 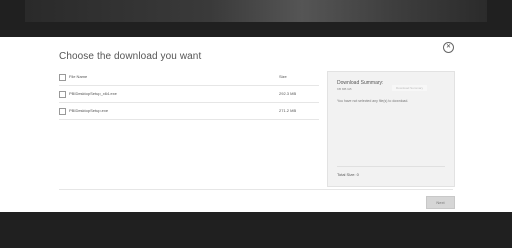 I want to click on file-size-cell: 271.2 MB, so click(x=288, y=110).